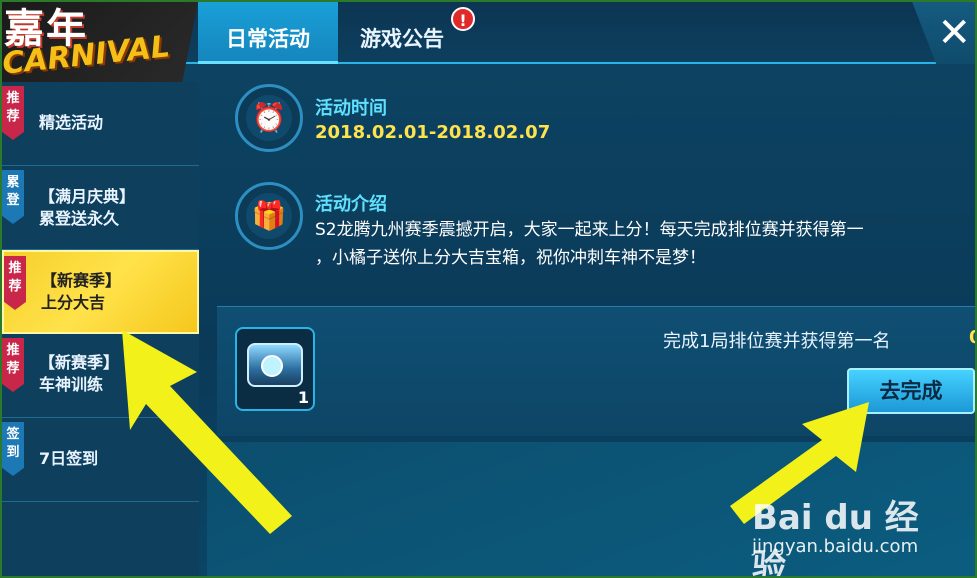  I want to click on tab-game-announcements: 游戏公告, so click(402, 33).